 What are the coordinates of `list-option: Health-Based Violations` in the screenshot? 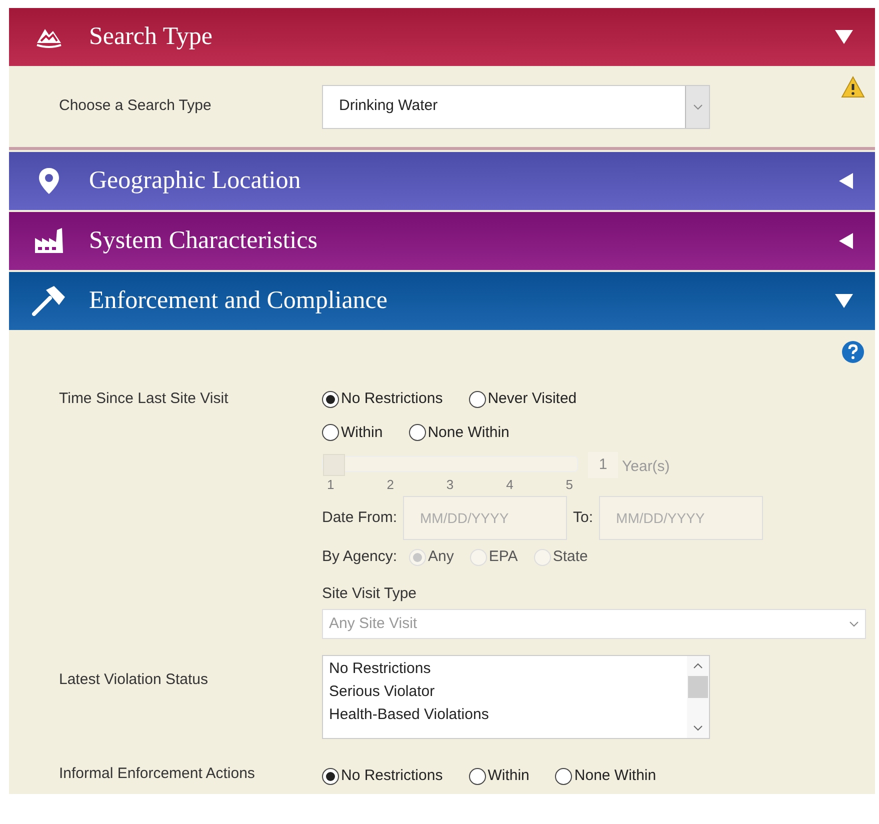 It's located at (508, 714).